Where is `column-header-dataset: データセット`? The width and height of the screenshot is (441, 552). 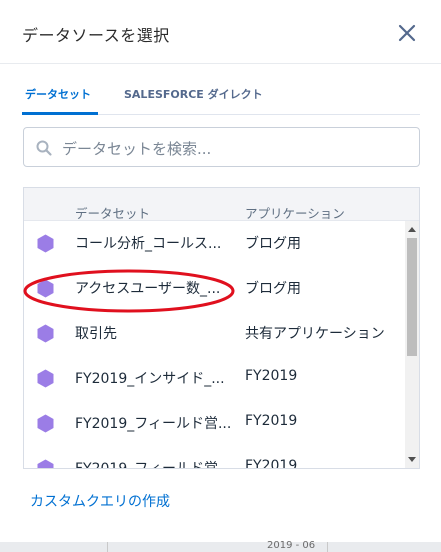 column-header-dataset: データセット is located at coordinates (113, 213).